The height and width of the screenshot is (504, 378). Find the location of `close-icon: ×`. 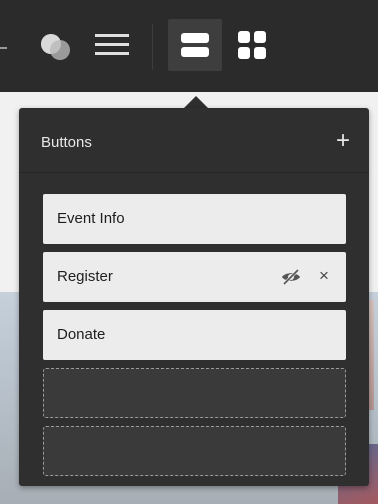

close-icon: × is located at coordinates (324, 276).